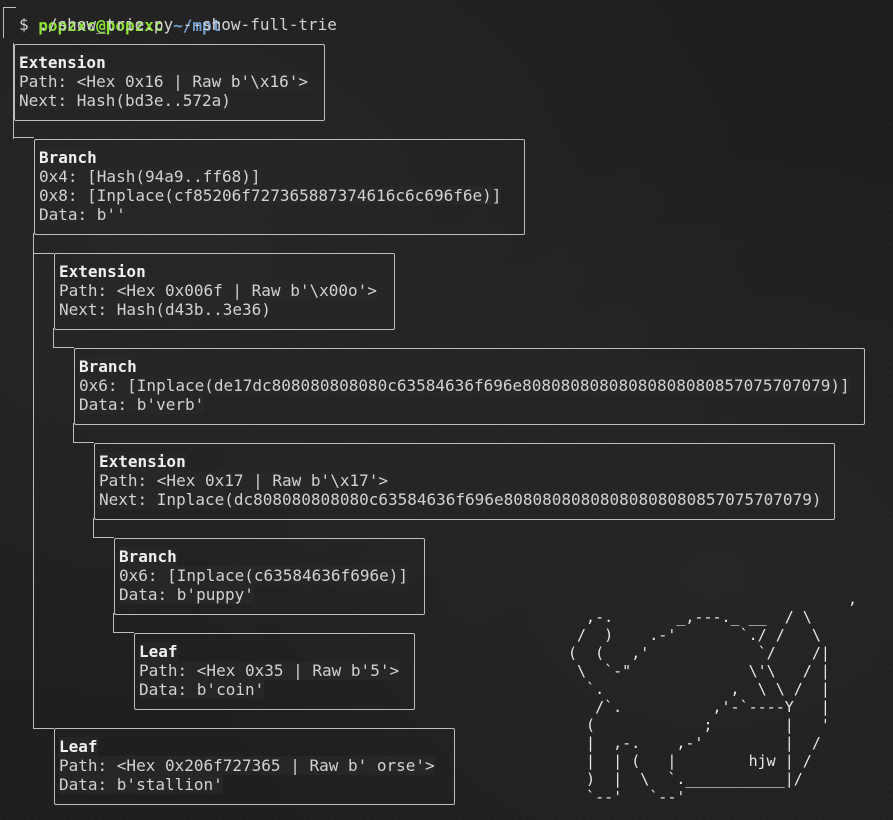  Describe the element at coordinates (141, 784) in the screenshot. I see `node-data-line: Data: b'stallion'` at that location.